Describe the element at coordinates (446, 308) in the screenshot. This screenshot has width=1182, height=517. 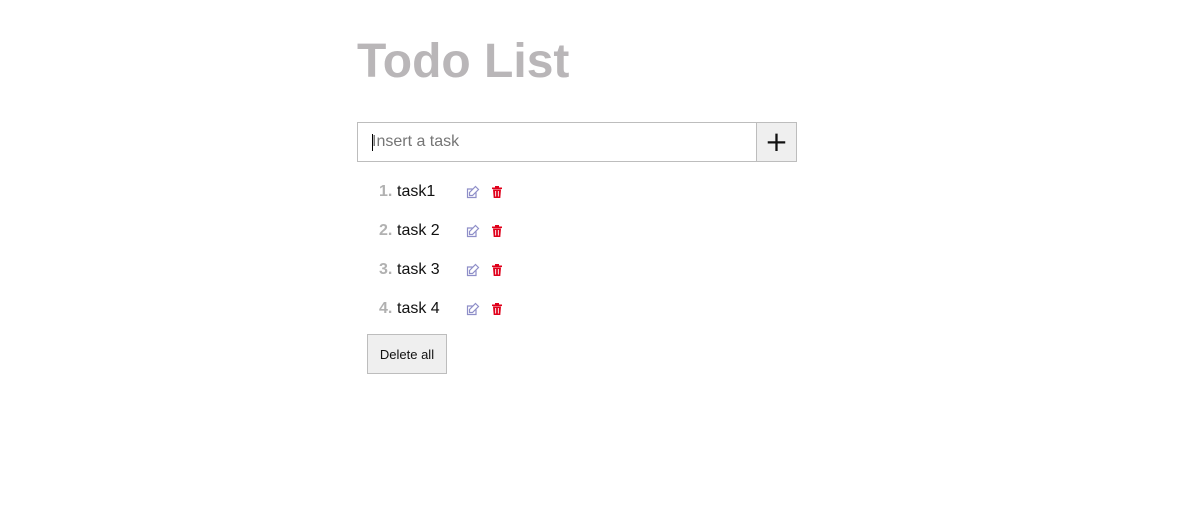
I see `task-item: 4. task 4` at that location.